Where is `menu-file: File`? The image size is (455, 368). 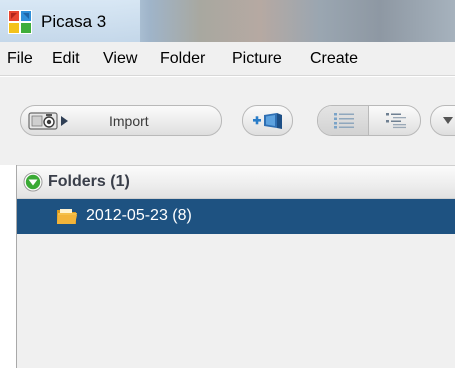 menu-file: File is located at coordinates (20, 59).